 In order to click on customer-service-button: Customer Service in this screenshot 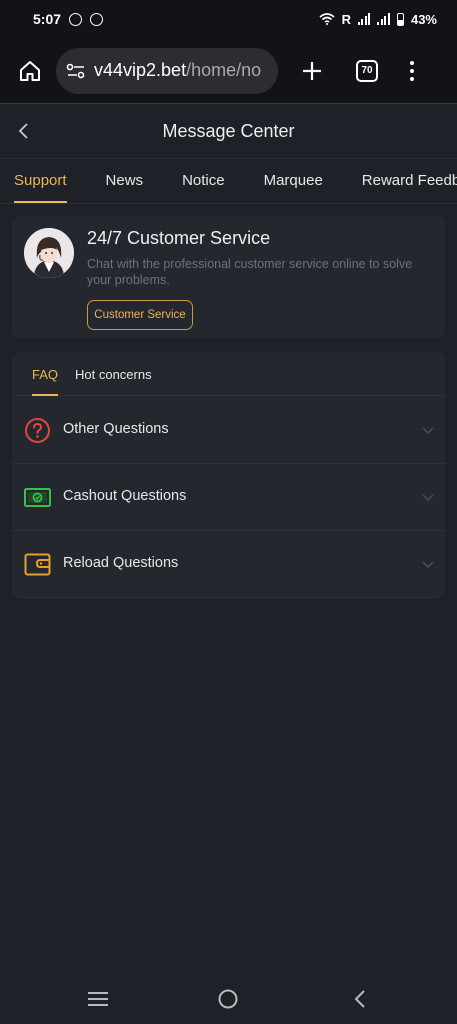, I will do `click(140, 315)`.